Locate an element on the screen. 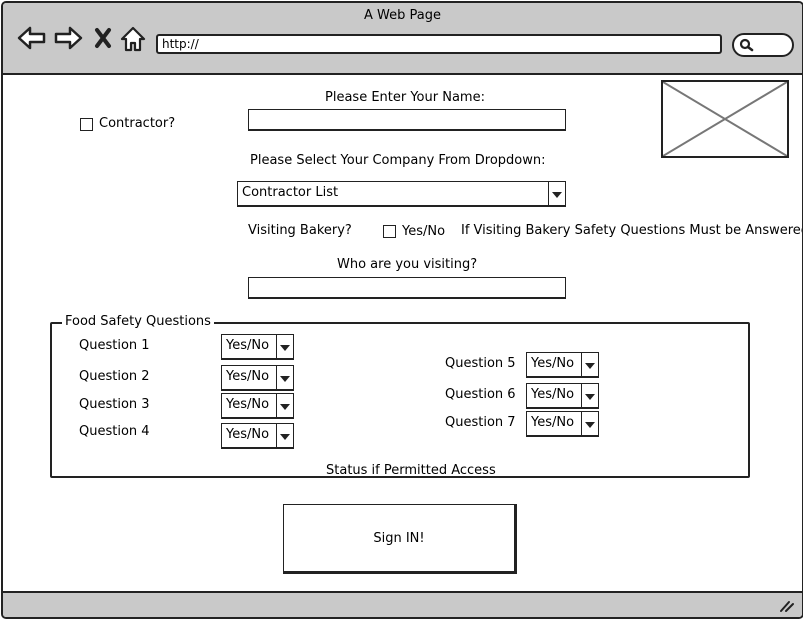 The height and width of the screenshot is (619, 803). image-placeholder is located at coordinates (725, 119).